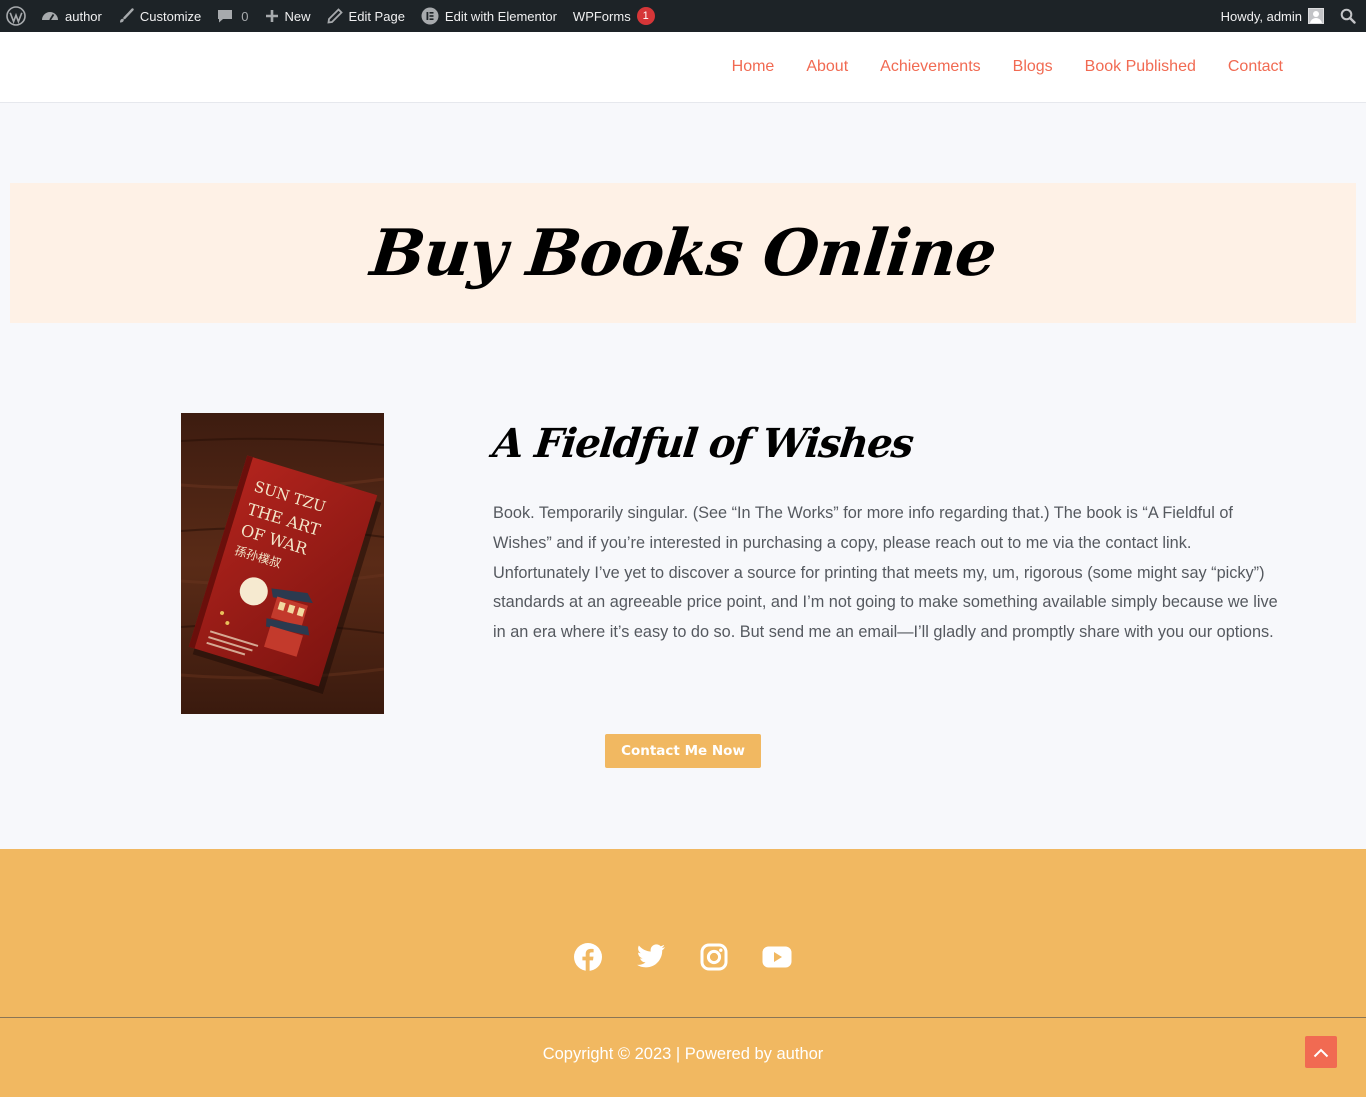 The height and width of the screenshot is (1097, 1366). What do you see at coordinates (16, 16) in the screenshot?
I see `wordpress-logo-icon` at bounding box center [16, 16].